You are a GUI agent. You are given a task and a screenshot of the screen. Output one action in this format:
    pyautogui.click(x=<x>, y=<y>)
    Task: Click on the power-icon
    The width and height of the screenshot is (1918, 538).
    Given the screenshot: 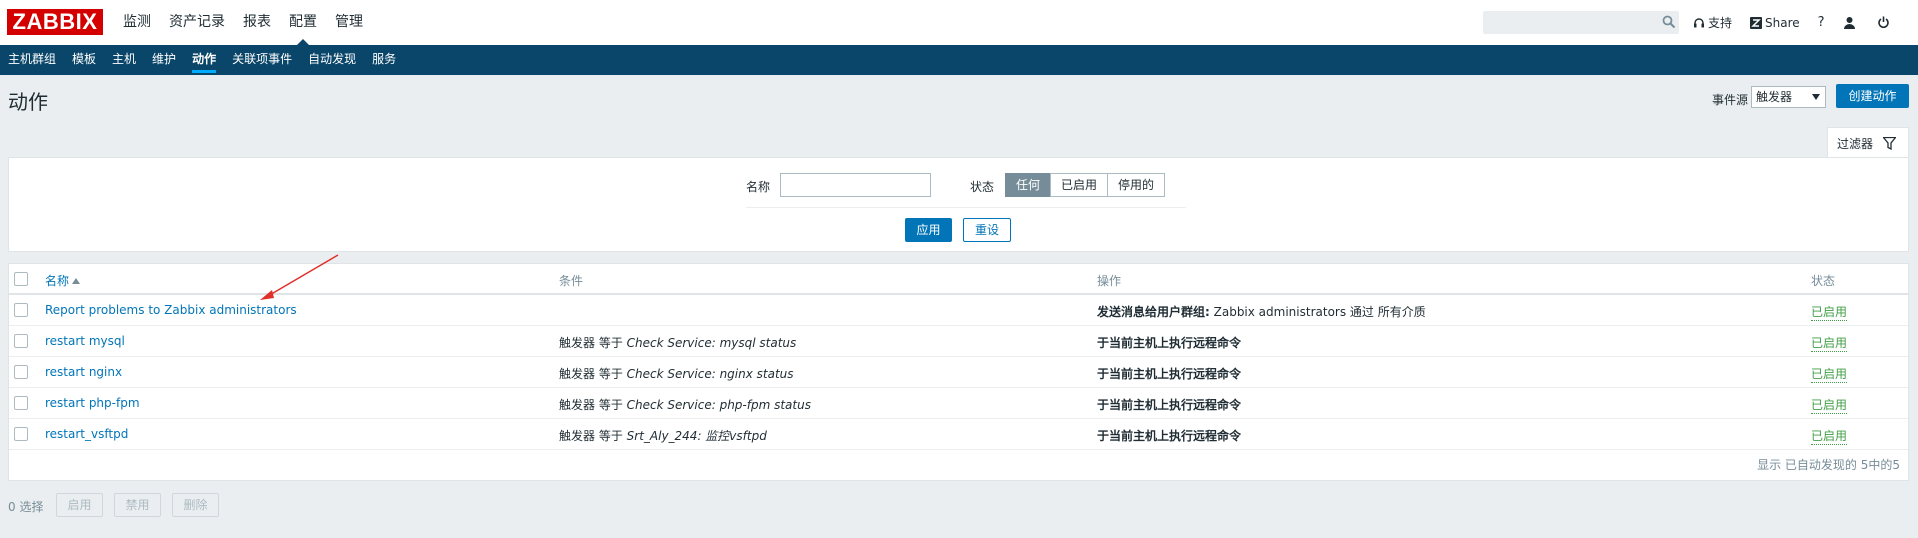 What is the action you would take?
    pyautogui.click(x=1883, y=22)
    